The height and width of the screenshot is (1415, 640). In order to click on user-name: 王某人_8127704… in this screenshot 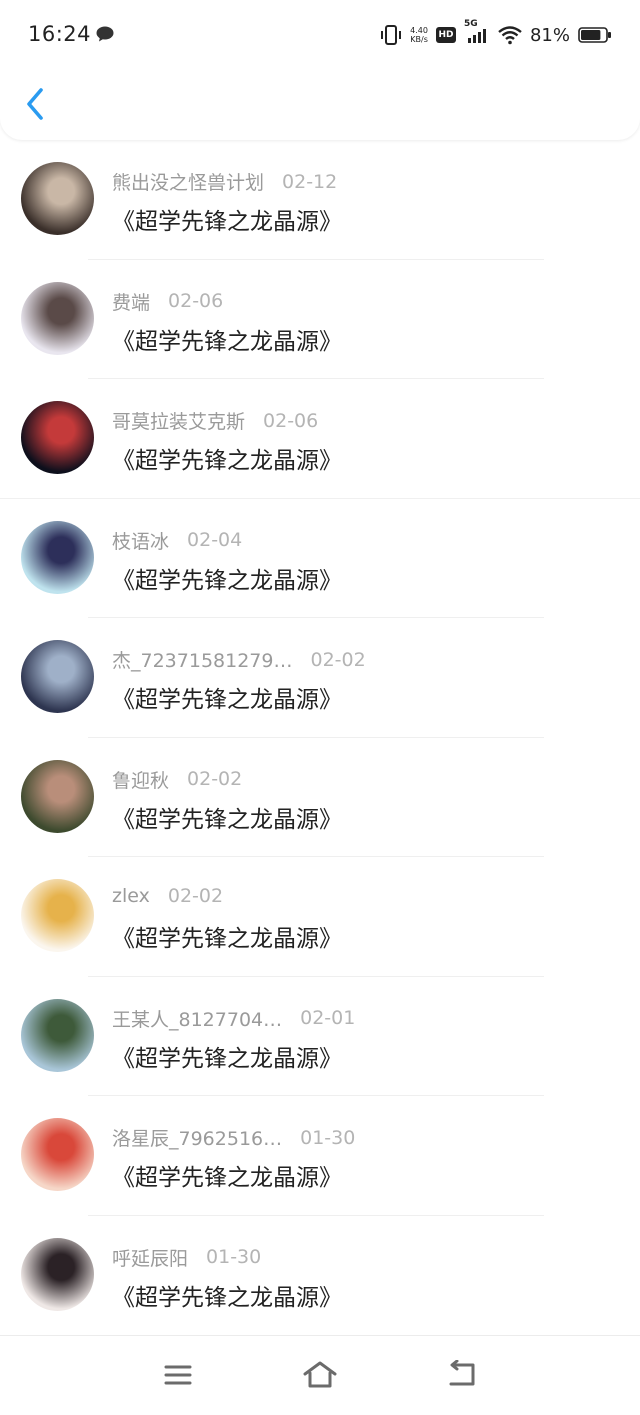, I will do `click(197, 1018)`.